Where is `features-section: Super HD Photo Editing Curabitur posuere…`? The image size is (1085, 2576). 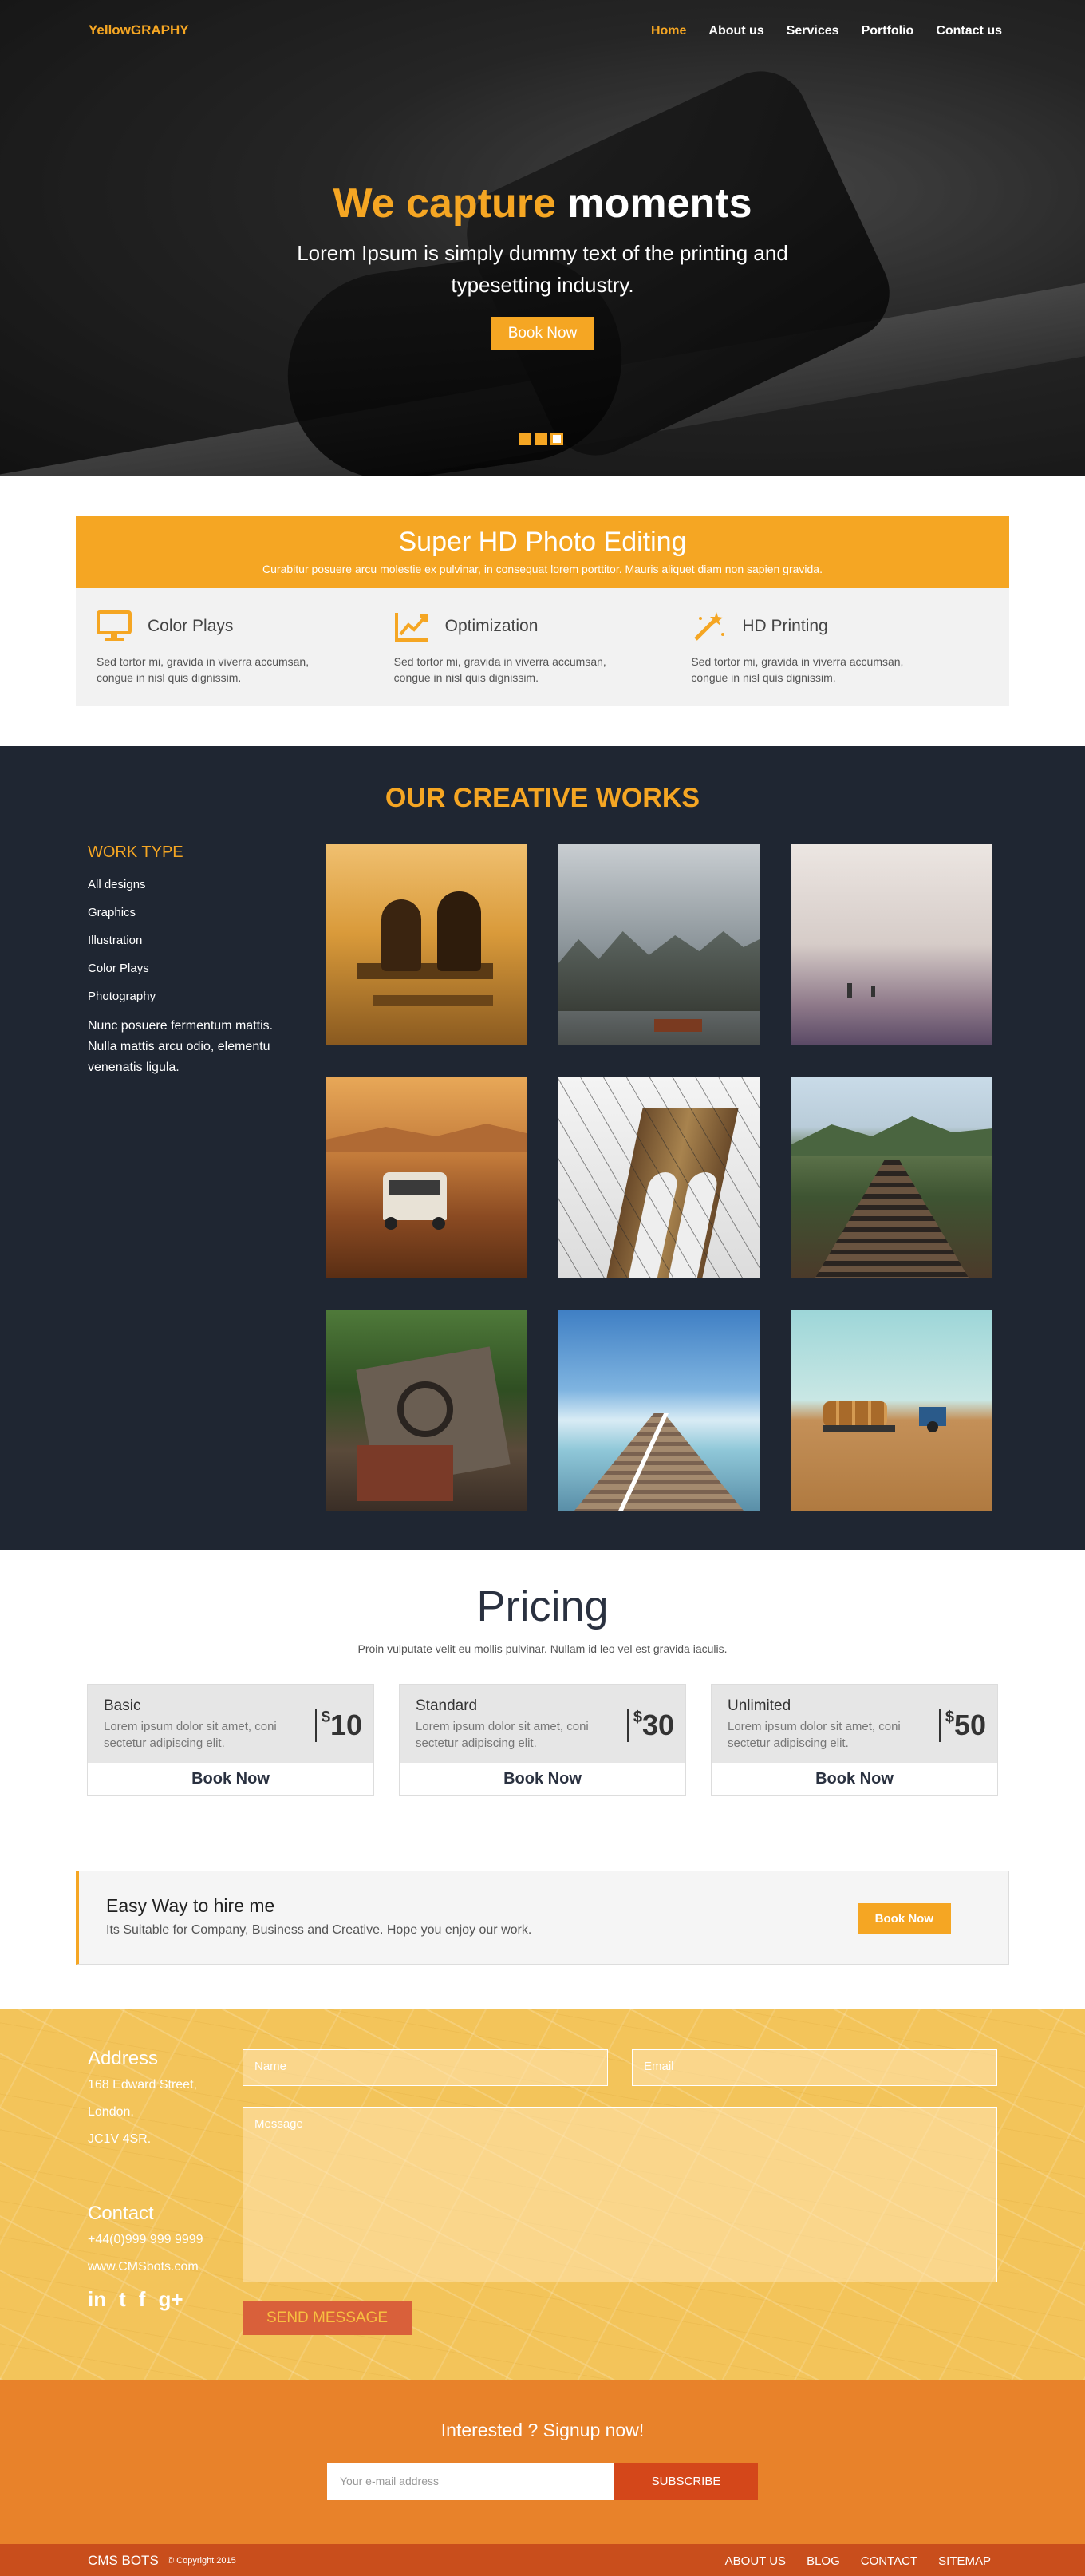
features-section: Super HD Photo Editing Curabitur posuere… is located at coordinates (542, 611).